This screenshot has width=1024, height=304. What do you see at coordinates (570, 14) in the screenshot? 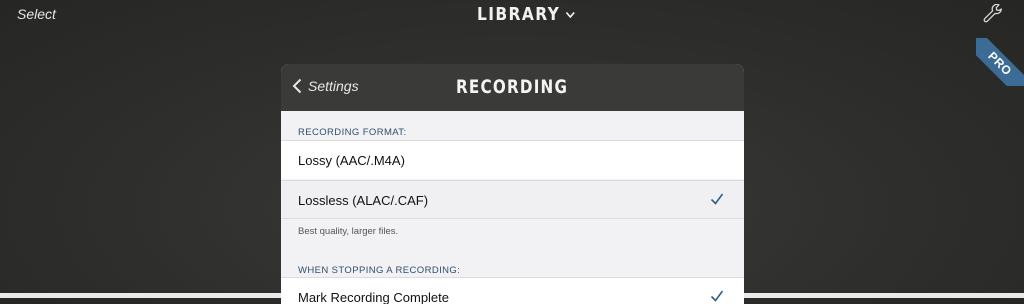
I see `chevron-down-icon` at bounding box center [570, 14].